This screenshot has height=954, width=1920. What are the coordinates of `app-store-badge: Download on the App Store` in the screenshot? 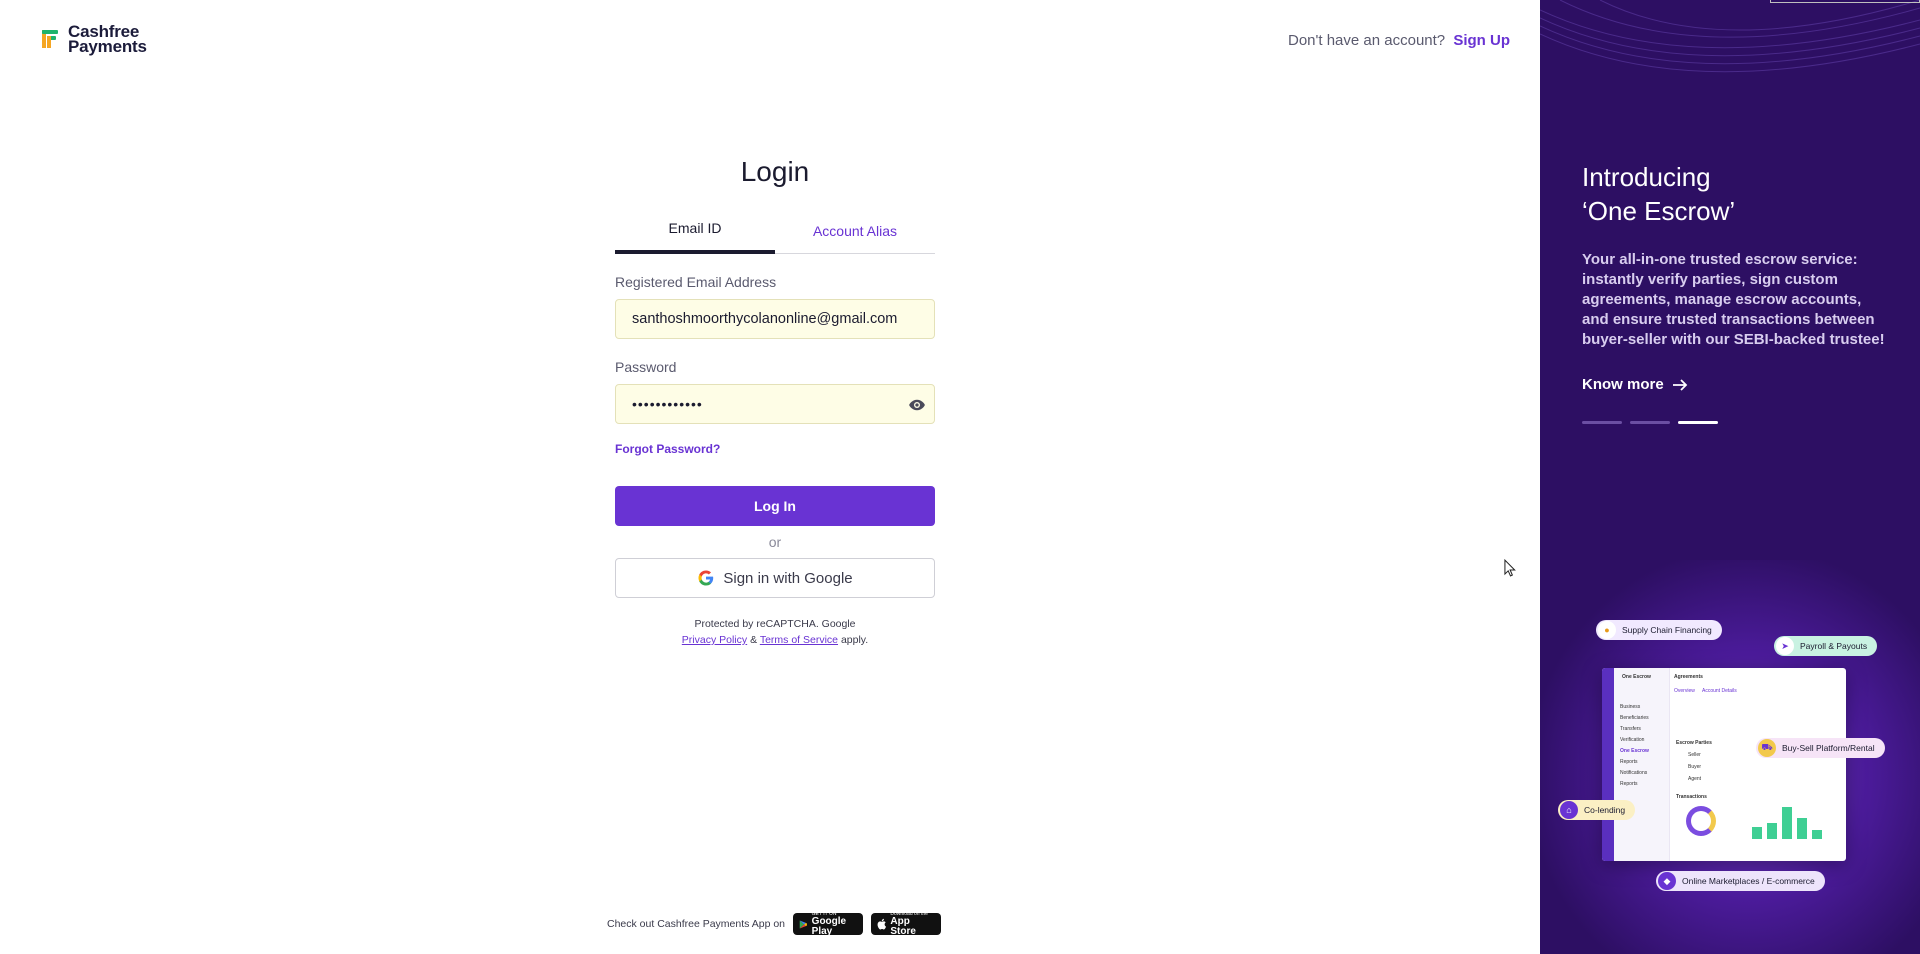 It's located at (906, 924).